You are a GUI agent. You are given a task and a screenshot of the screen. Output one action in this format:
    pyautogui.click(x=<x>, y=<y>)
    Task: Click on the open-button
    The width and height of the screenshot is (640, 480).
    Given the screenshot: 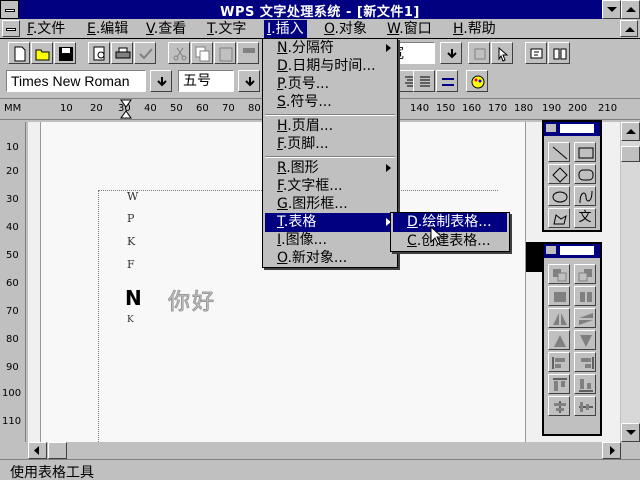 What is the action you would take?
    pyautogui.click(x=42, y=53)
    